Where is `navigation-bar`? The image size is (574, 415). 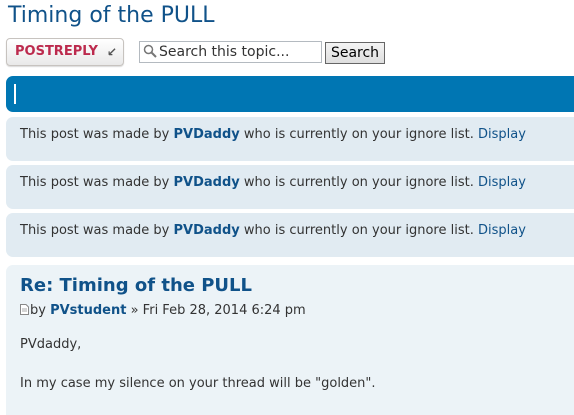 navigation-bar is located at coordinates (290, 94).